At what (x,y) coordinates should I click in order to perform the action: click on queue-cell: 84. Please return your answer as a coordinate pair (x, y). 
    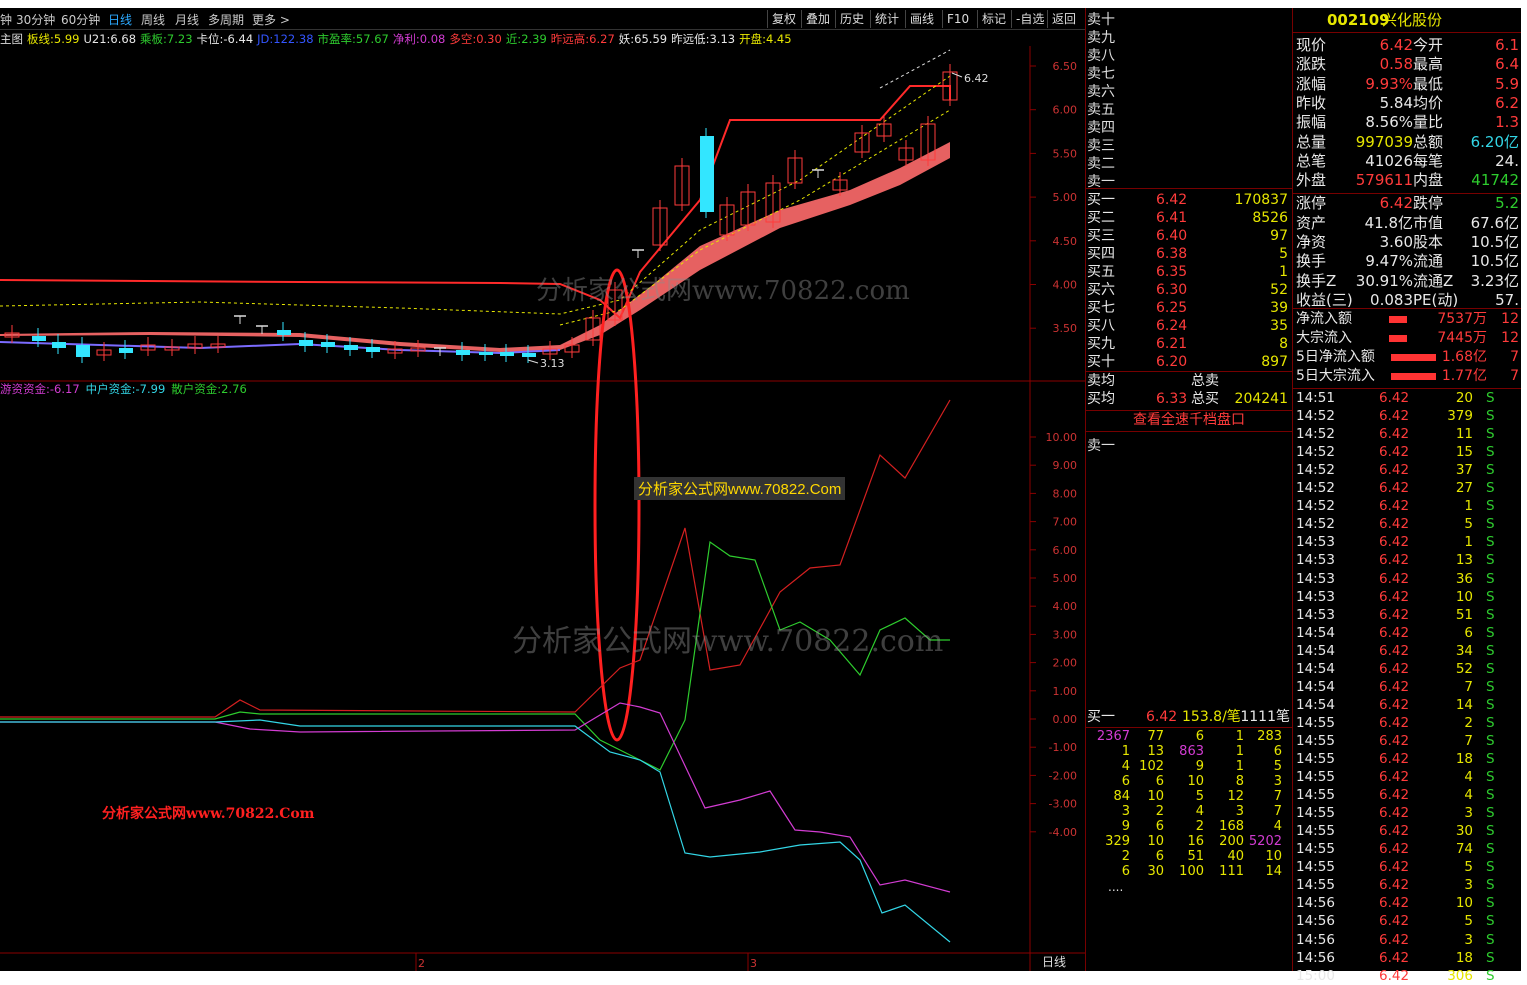
    Looking at the image, I should click on (1121, 796).